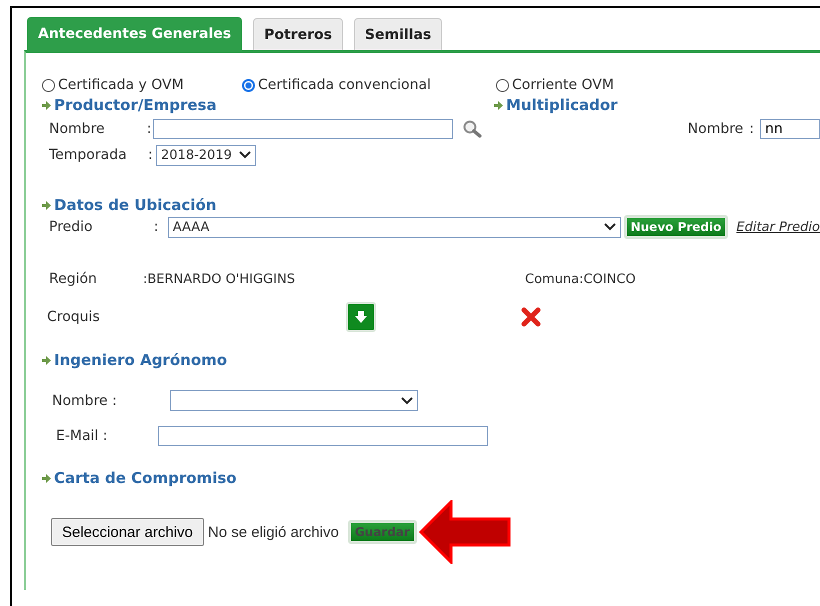 This screenshot has width=820, height=606. What do you see at coordinates (219, 279) in the screenshot?
I see `region-value: :BERNARDO O'HIGGINS` at bounding box center [219, 279].